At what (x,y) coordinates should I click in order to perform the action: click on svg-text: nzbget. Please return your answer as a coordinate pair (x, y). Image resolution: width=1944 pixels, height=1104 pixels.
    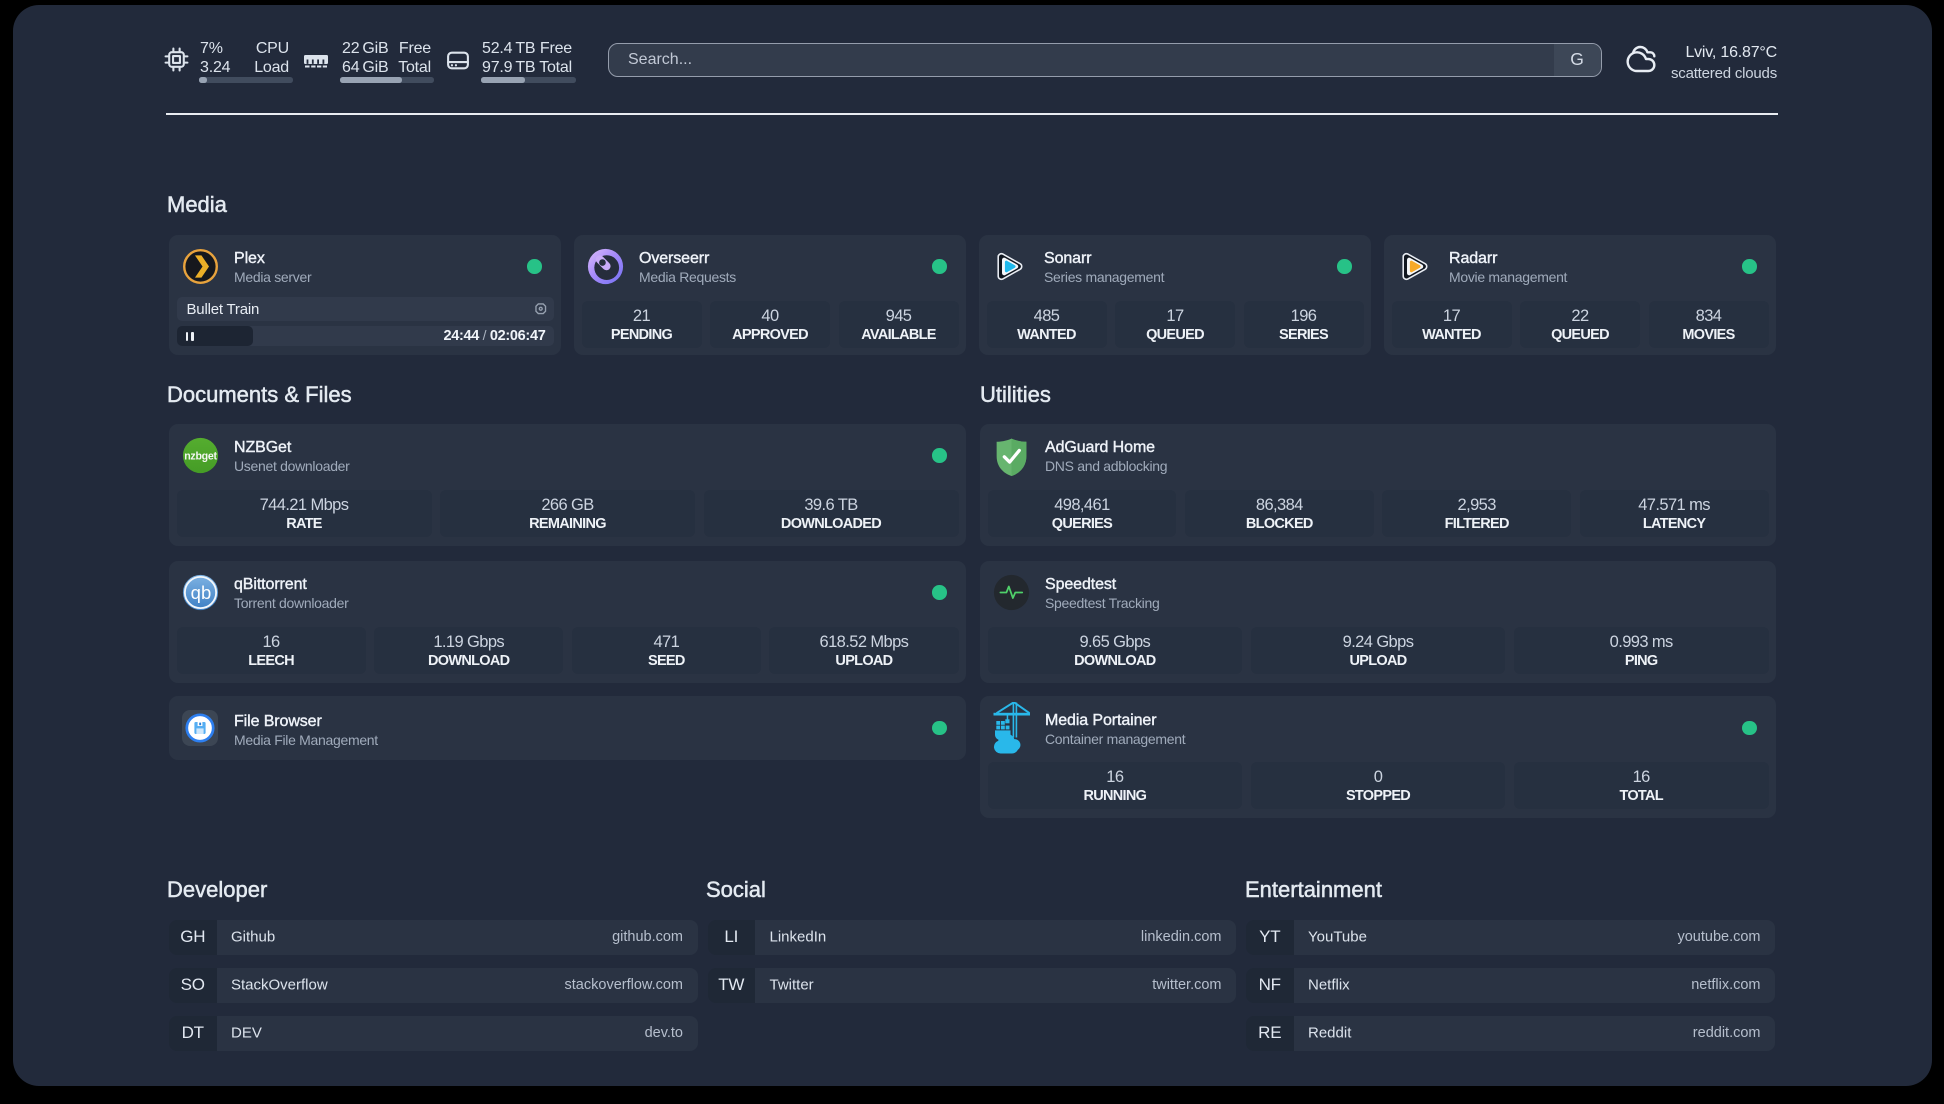
    Looking at the image, I should click on (200, 456).